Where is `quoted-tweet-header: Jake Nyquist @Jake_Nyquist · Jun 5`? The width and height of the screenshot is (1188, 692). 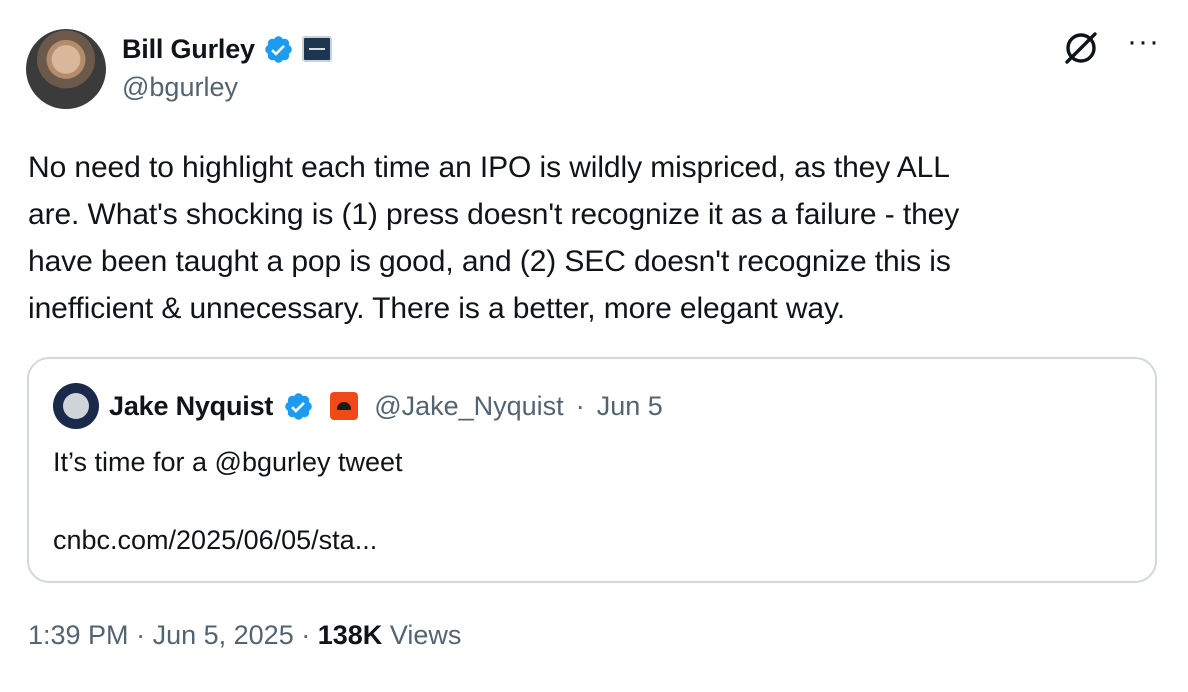 quoted-tweet-header: Jake Nyquist @Jake_Nyquist · Jun 5 is located at coordinates (358, 406).